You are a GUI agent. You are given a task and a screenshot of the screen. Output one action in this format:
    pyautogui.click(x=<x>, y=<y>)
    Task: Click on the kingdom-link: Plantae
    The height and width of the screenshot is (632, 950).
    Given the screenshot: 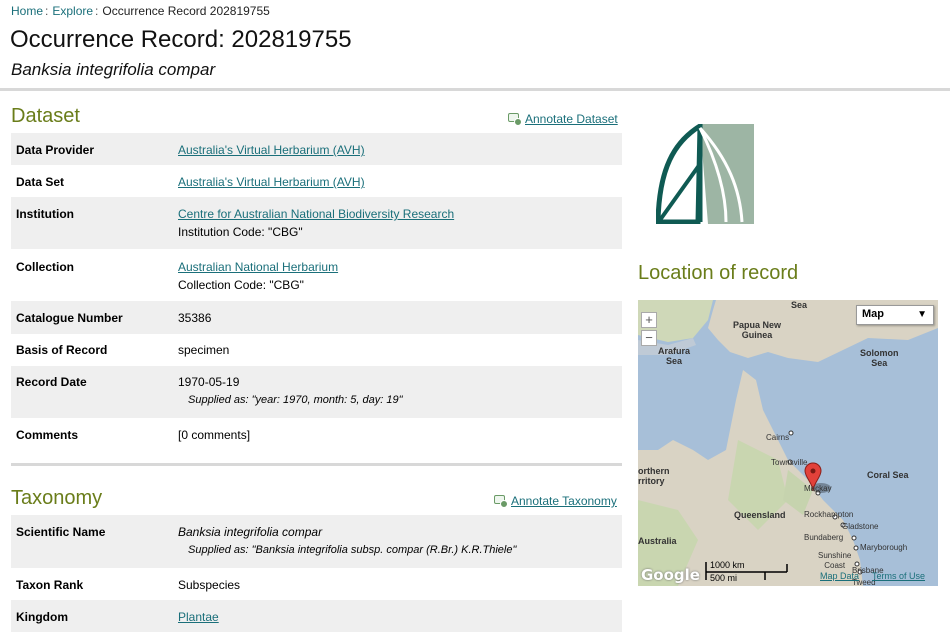 What is the action you would take?
    pyautogui.click(x=198, y=617)
    